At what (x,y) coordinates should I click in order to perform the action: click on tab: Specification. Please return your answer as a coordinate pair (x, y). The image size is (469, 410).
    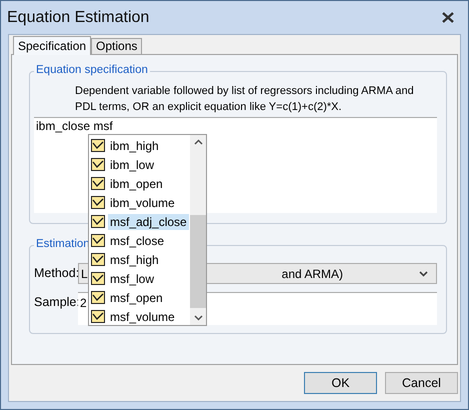
    Looking at the image, I should click on (52, 45).